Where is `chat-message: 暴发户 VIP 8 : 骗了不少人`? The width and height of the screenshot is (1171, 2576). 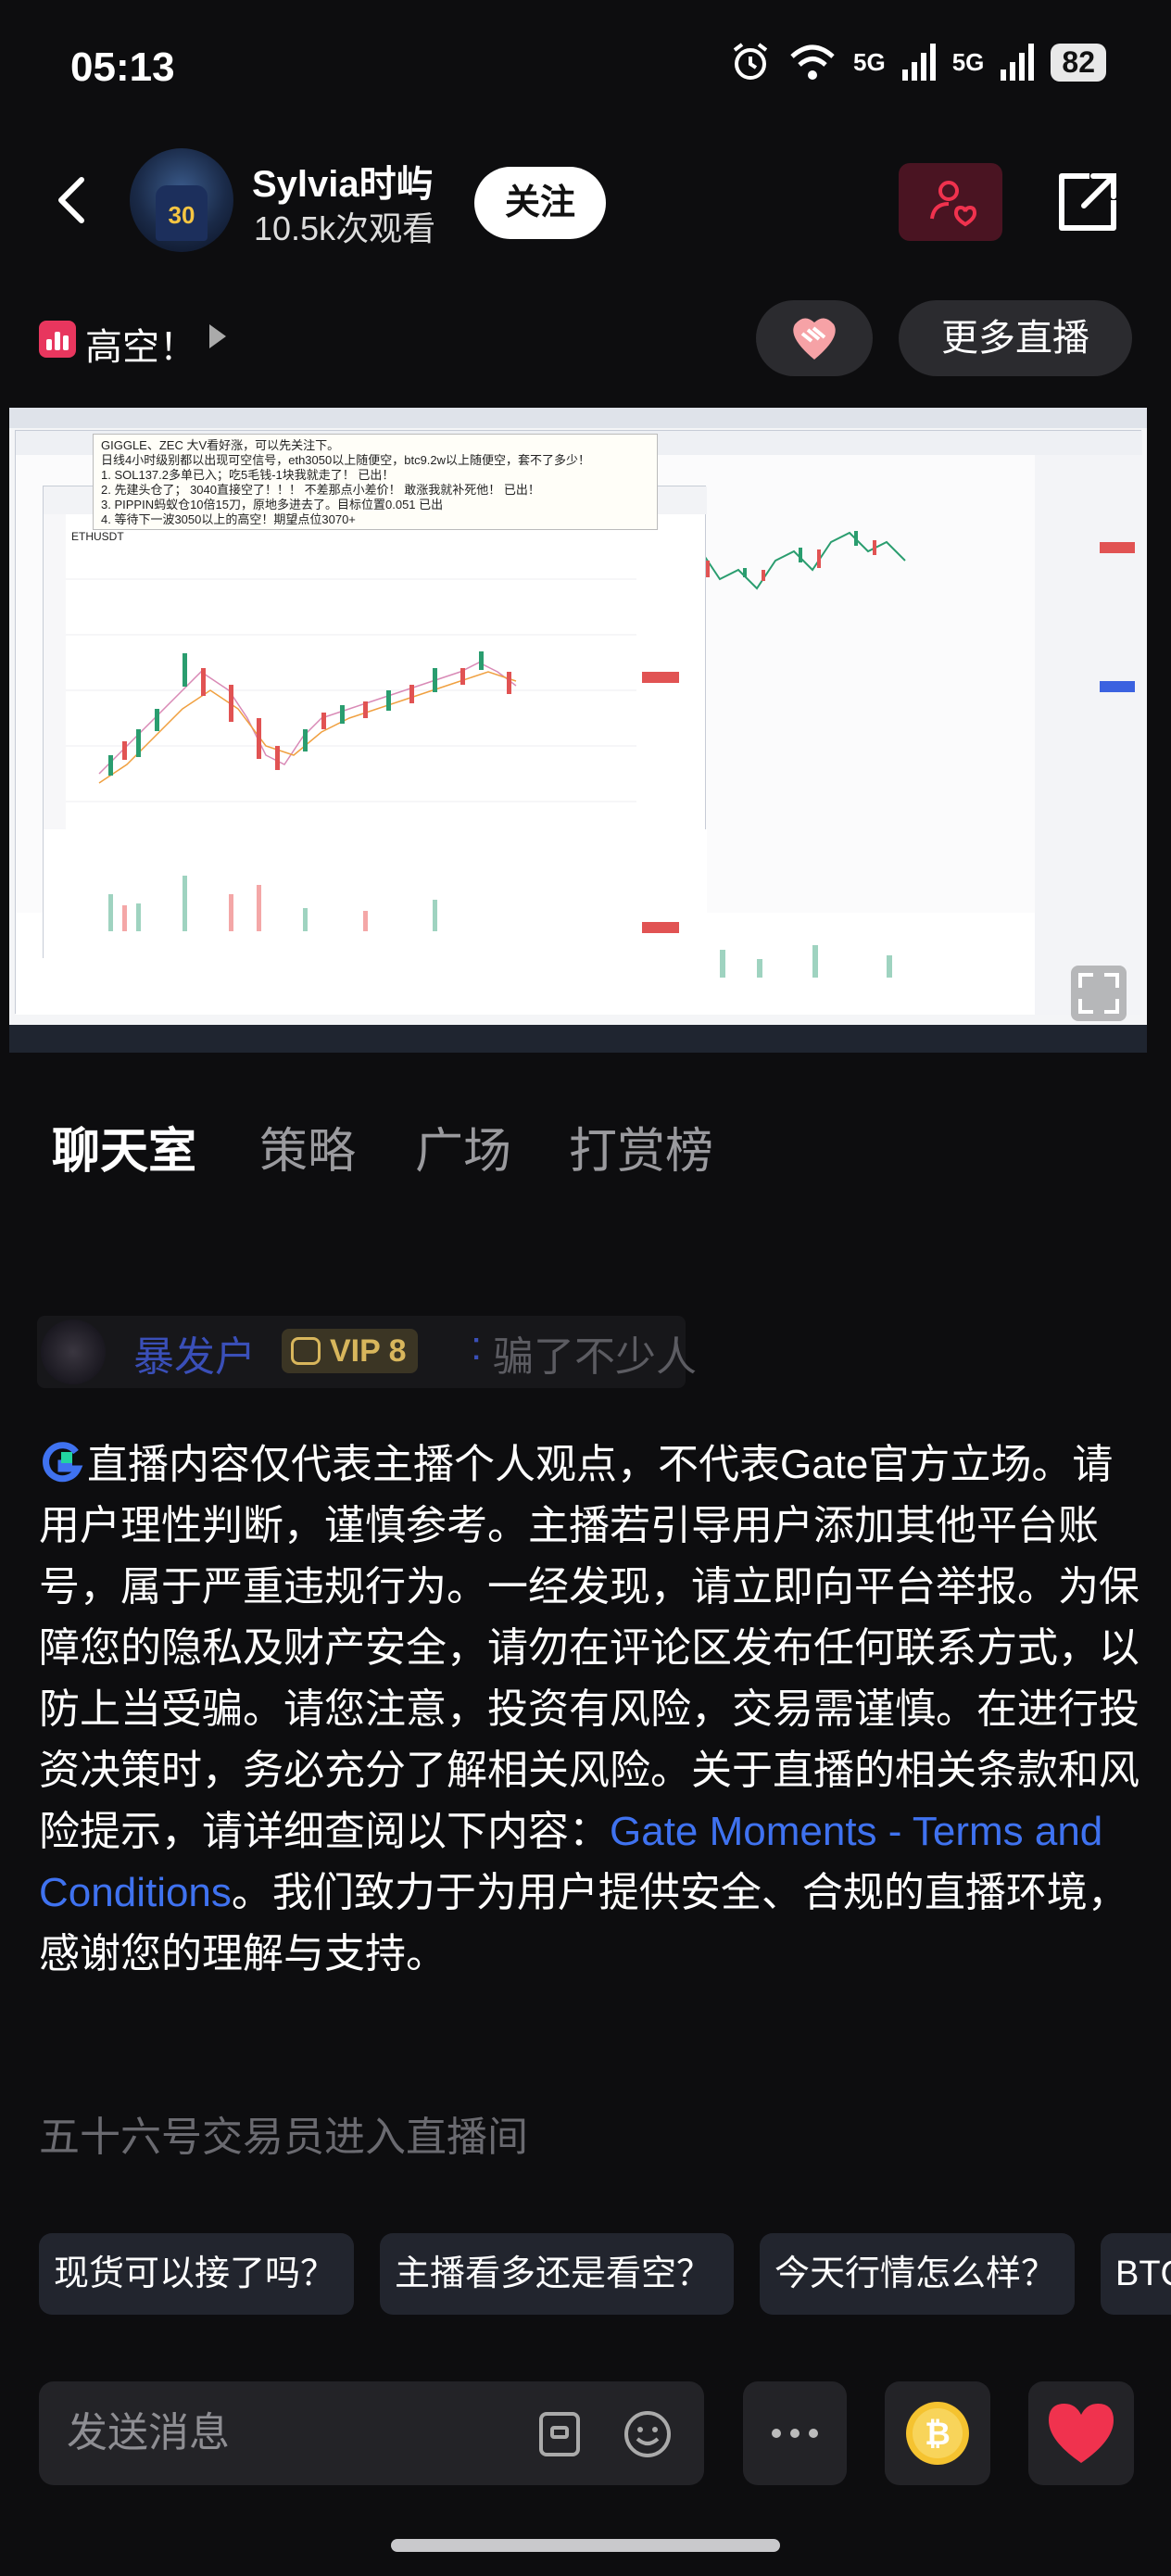 chat-message: 暴发户 VIP 8 : 骗了不少人 is located at coordinates (367, 1352).